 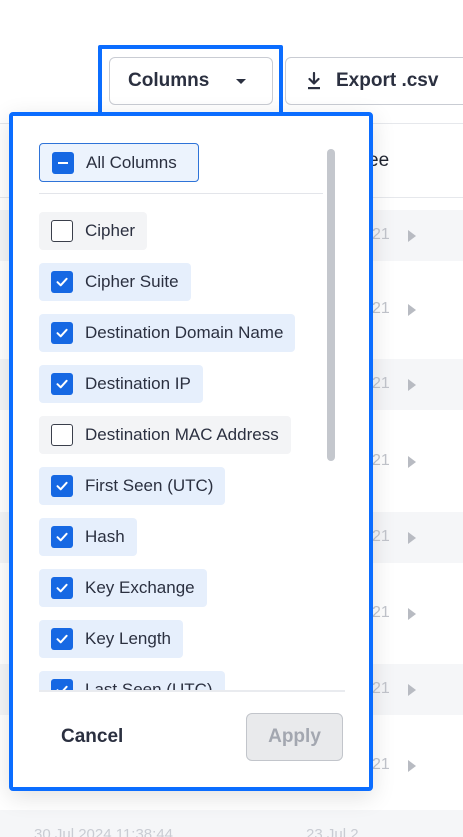 What do you see at coordinates (231, 823) in the screenshot?
I see `table-row: 30 Jul 2024 11:38:44 23 Jul 2` at bounding box center [231, 823].